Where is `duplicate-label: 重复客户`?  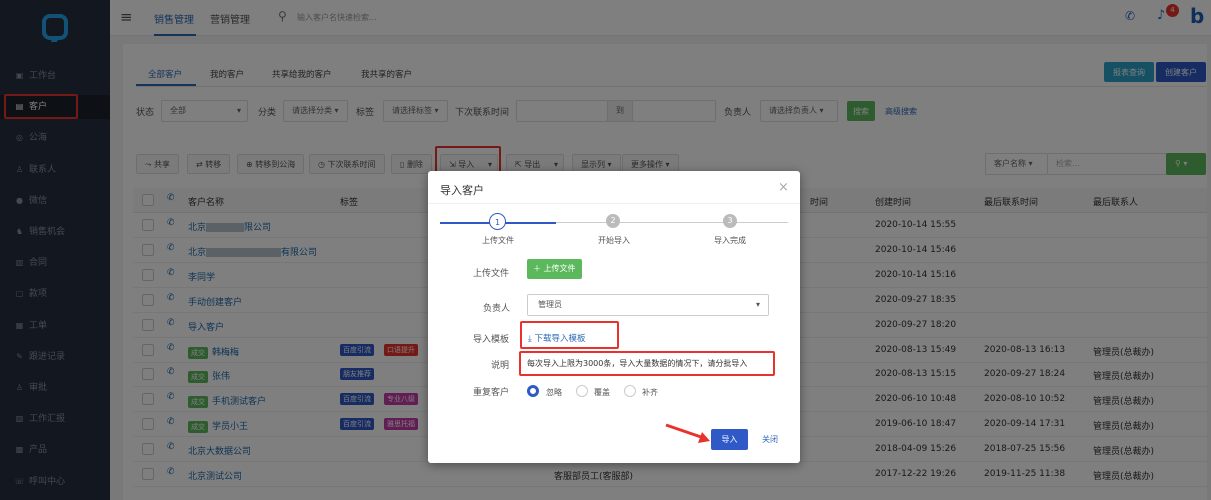 duplicate-label: 重复客户 is located at coordinates (491, 393).